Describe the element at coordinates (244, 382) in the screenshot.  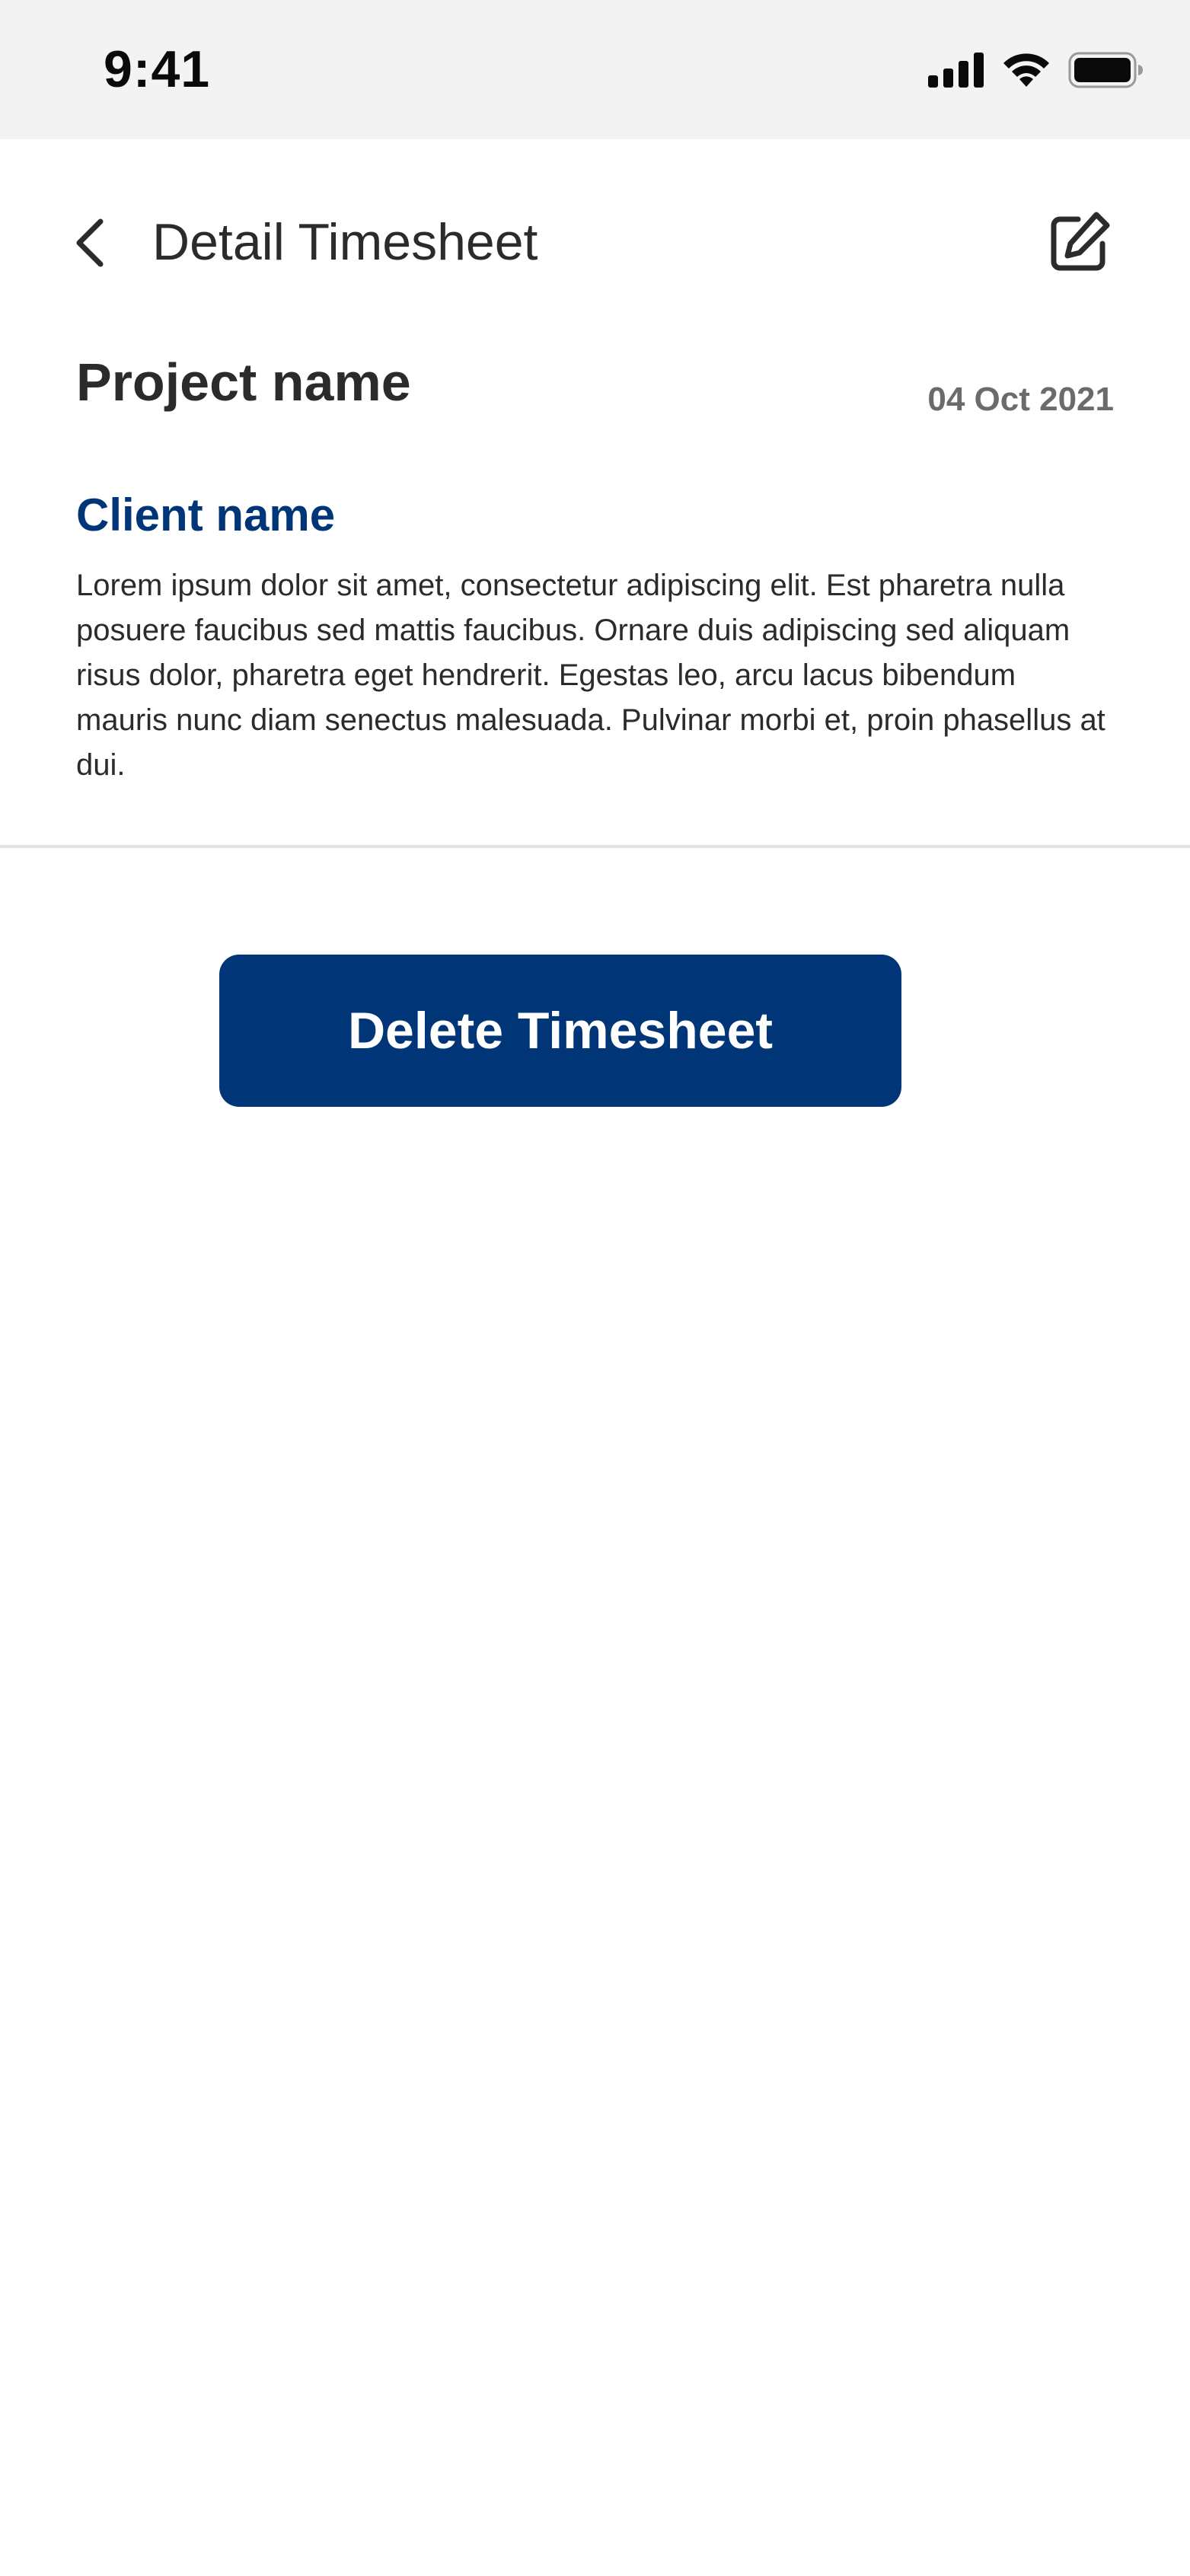
I see `project-name: Project name` at that location.